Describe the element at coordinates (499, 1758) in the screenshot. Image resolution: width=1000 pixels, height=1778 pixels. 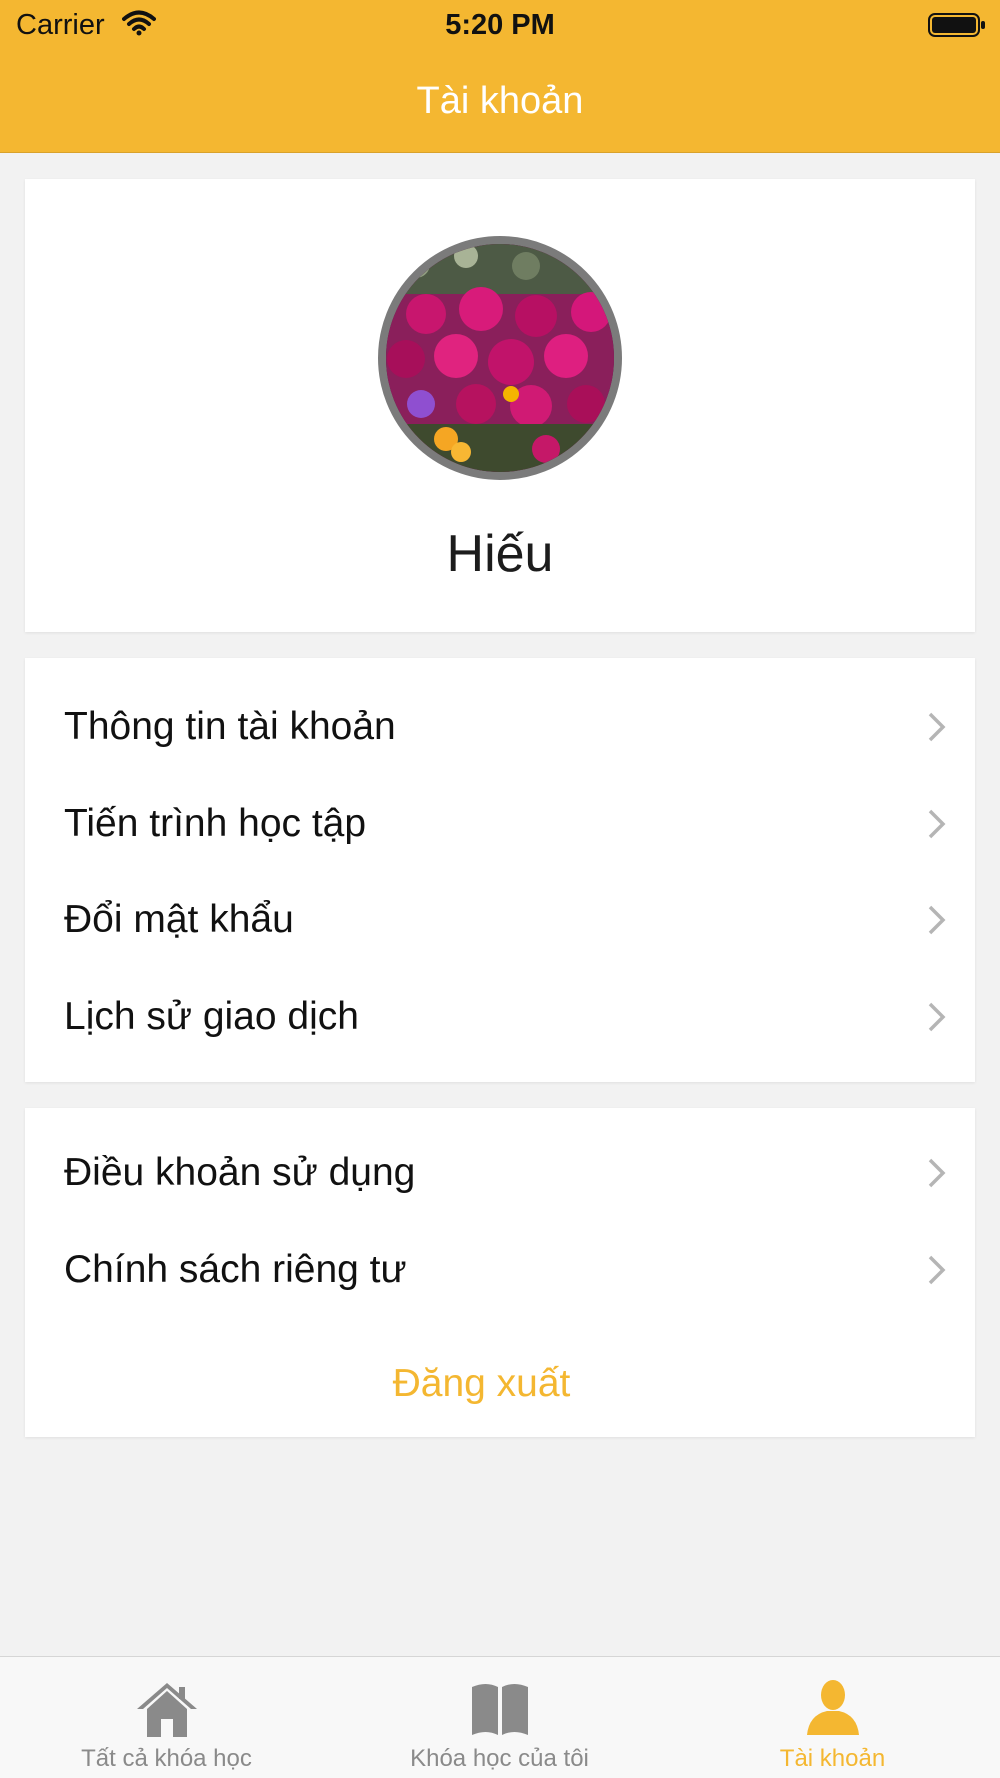
I see `tab-label: Khóa học của tôi` at that location.